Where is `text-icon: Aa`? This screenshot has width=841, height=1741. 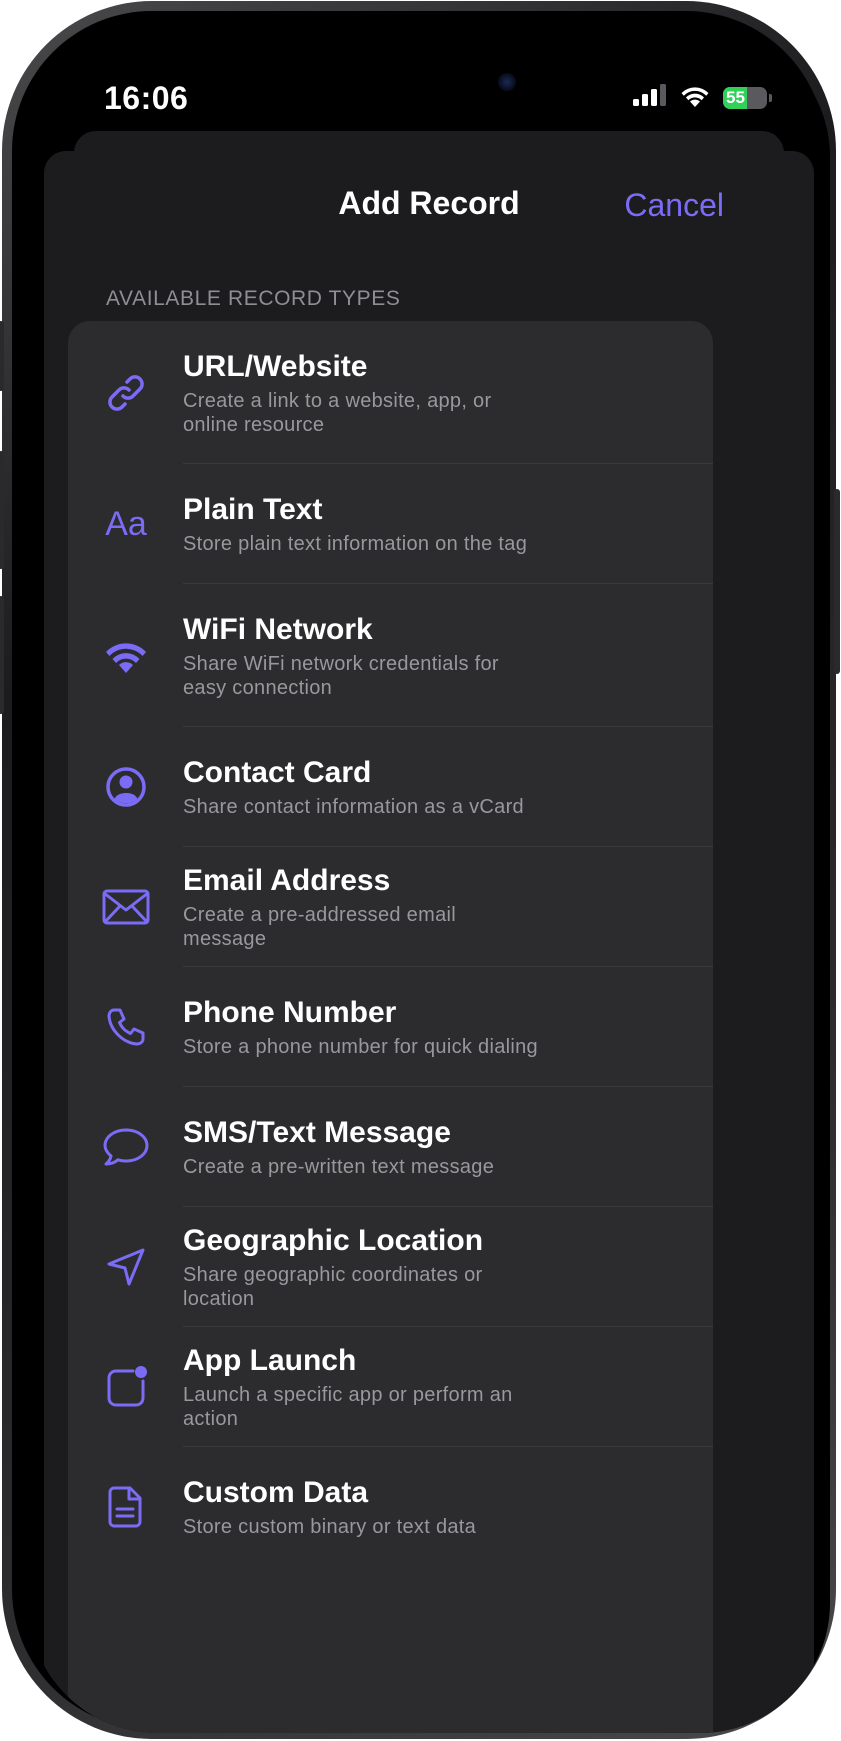
text-icon: Aa is located at coordinates (126, 524).